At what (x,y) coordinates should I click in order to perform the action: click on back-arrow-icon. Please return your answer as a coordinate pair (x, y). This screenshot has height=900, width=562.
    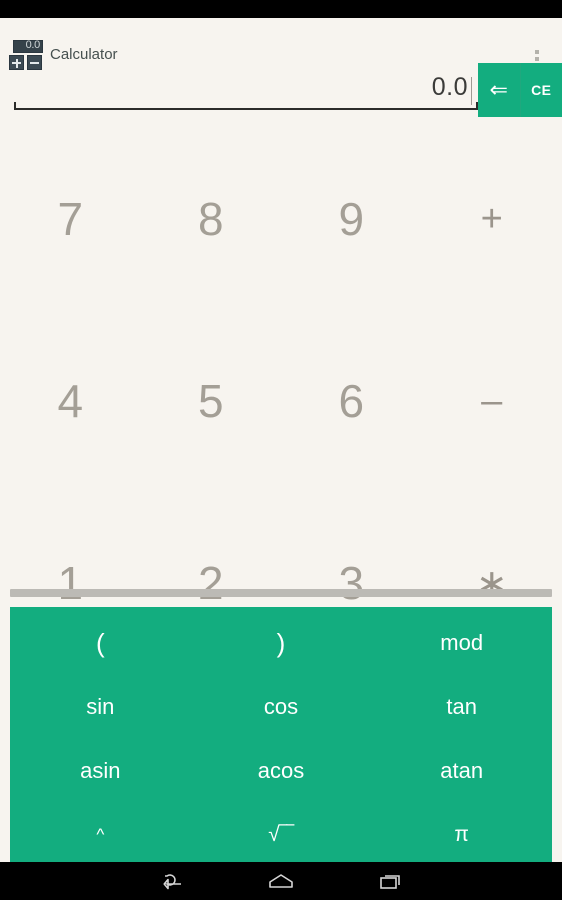
    Looking at the image, I should click on (171, 881).